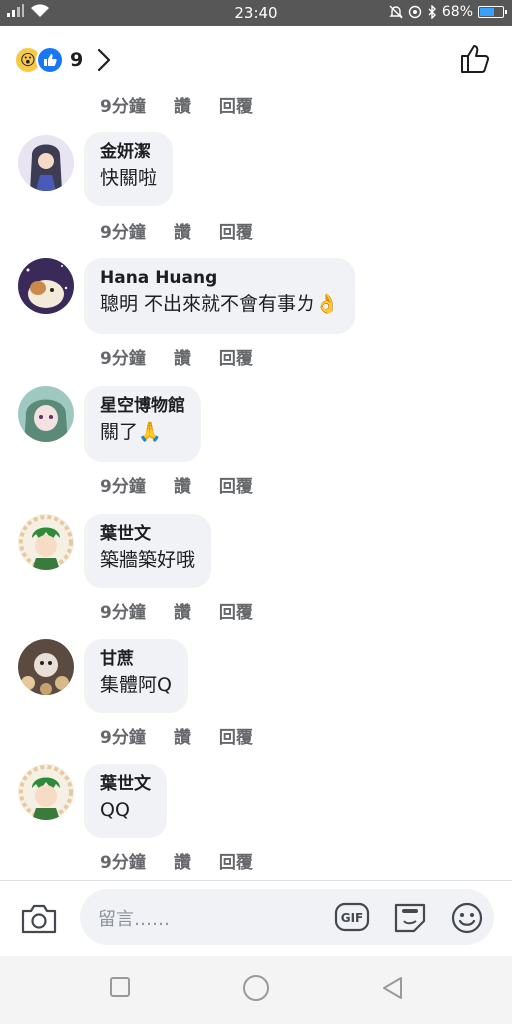 The height and width of the screenshot is (1024, 512). I want to click on comment-bubble: Hana Huang 聰明 不出來就不會有事ㄌ👌, so click(219, 296).